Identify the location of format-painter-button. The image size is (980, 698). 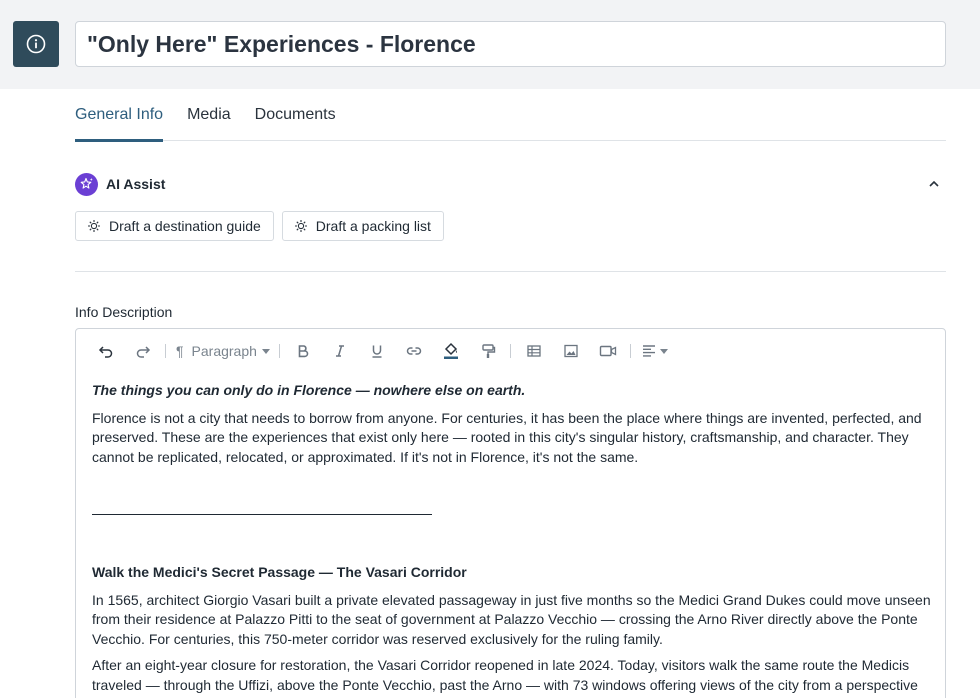
(488, 351).